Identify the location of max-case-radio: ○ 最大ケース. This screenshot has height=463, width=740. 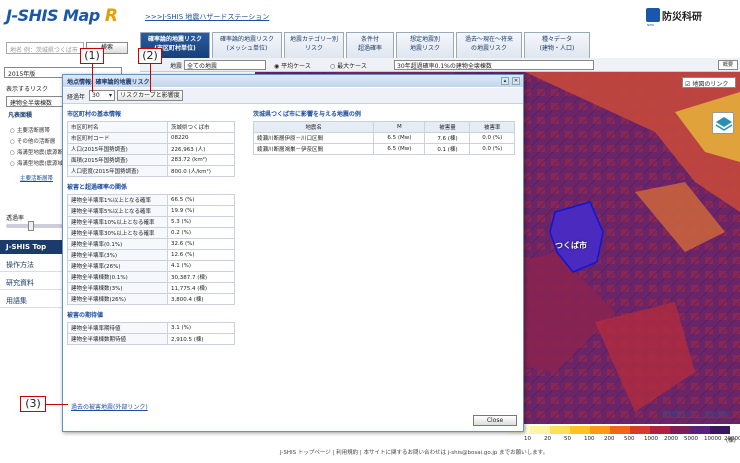
(348, 65).